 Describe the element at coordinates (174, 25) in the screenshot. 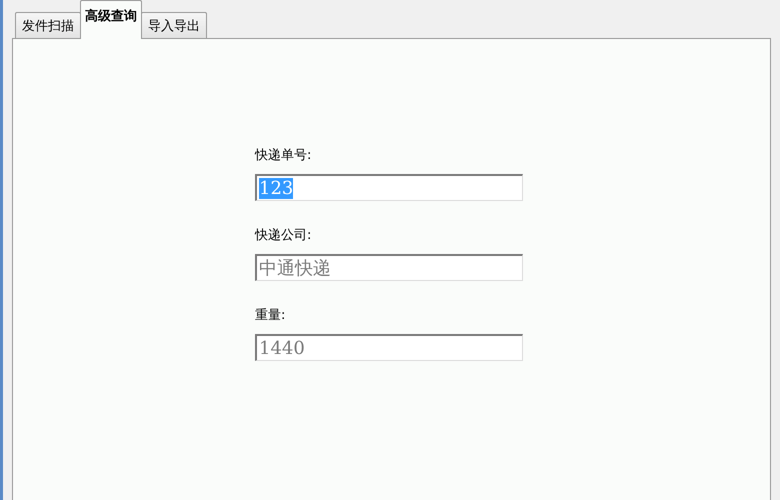

I see `tab: 导入导出` at that location.